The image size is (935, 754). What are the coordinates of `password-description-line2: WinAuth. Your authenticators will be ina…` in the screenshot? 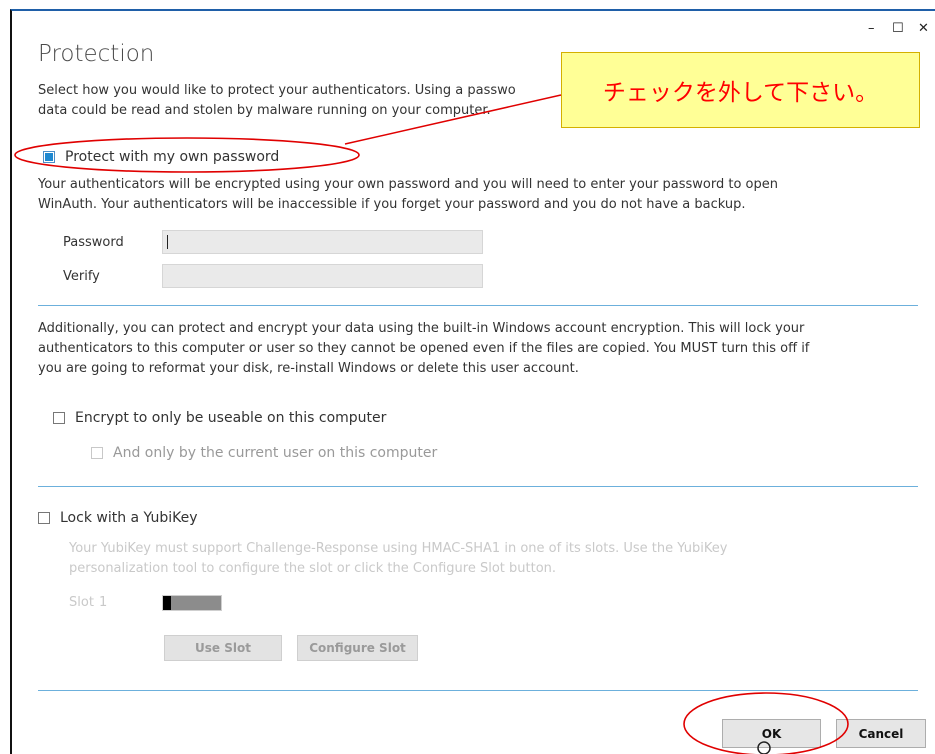 It's located at (392, 204).